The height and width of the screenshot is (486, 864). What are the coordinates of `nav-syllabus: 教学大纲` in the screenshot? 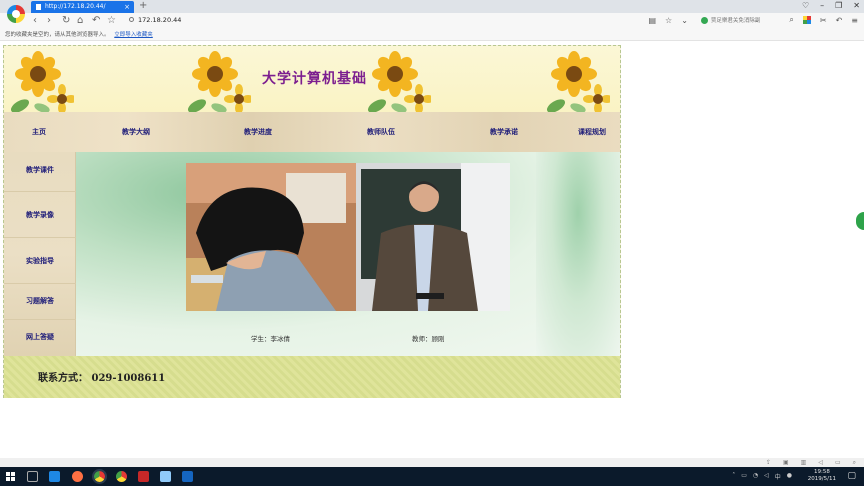 It's located at (136, 132).